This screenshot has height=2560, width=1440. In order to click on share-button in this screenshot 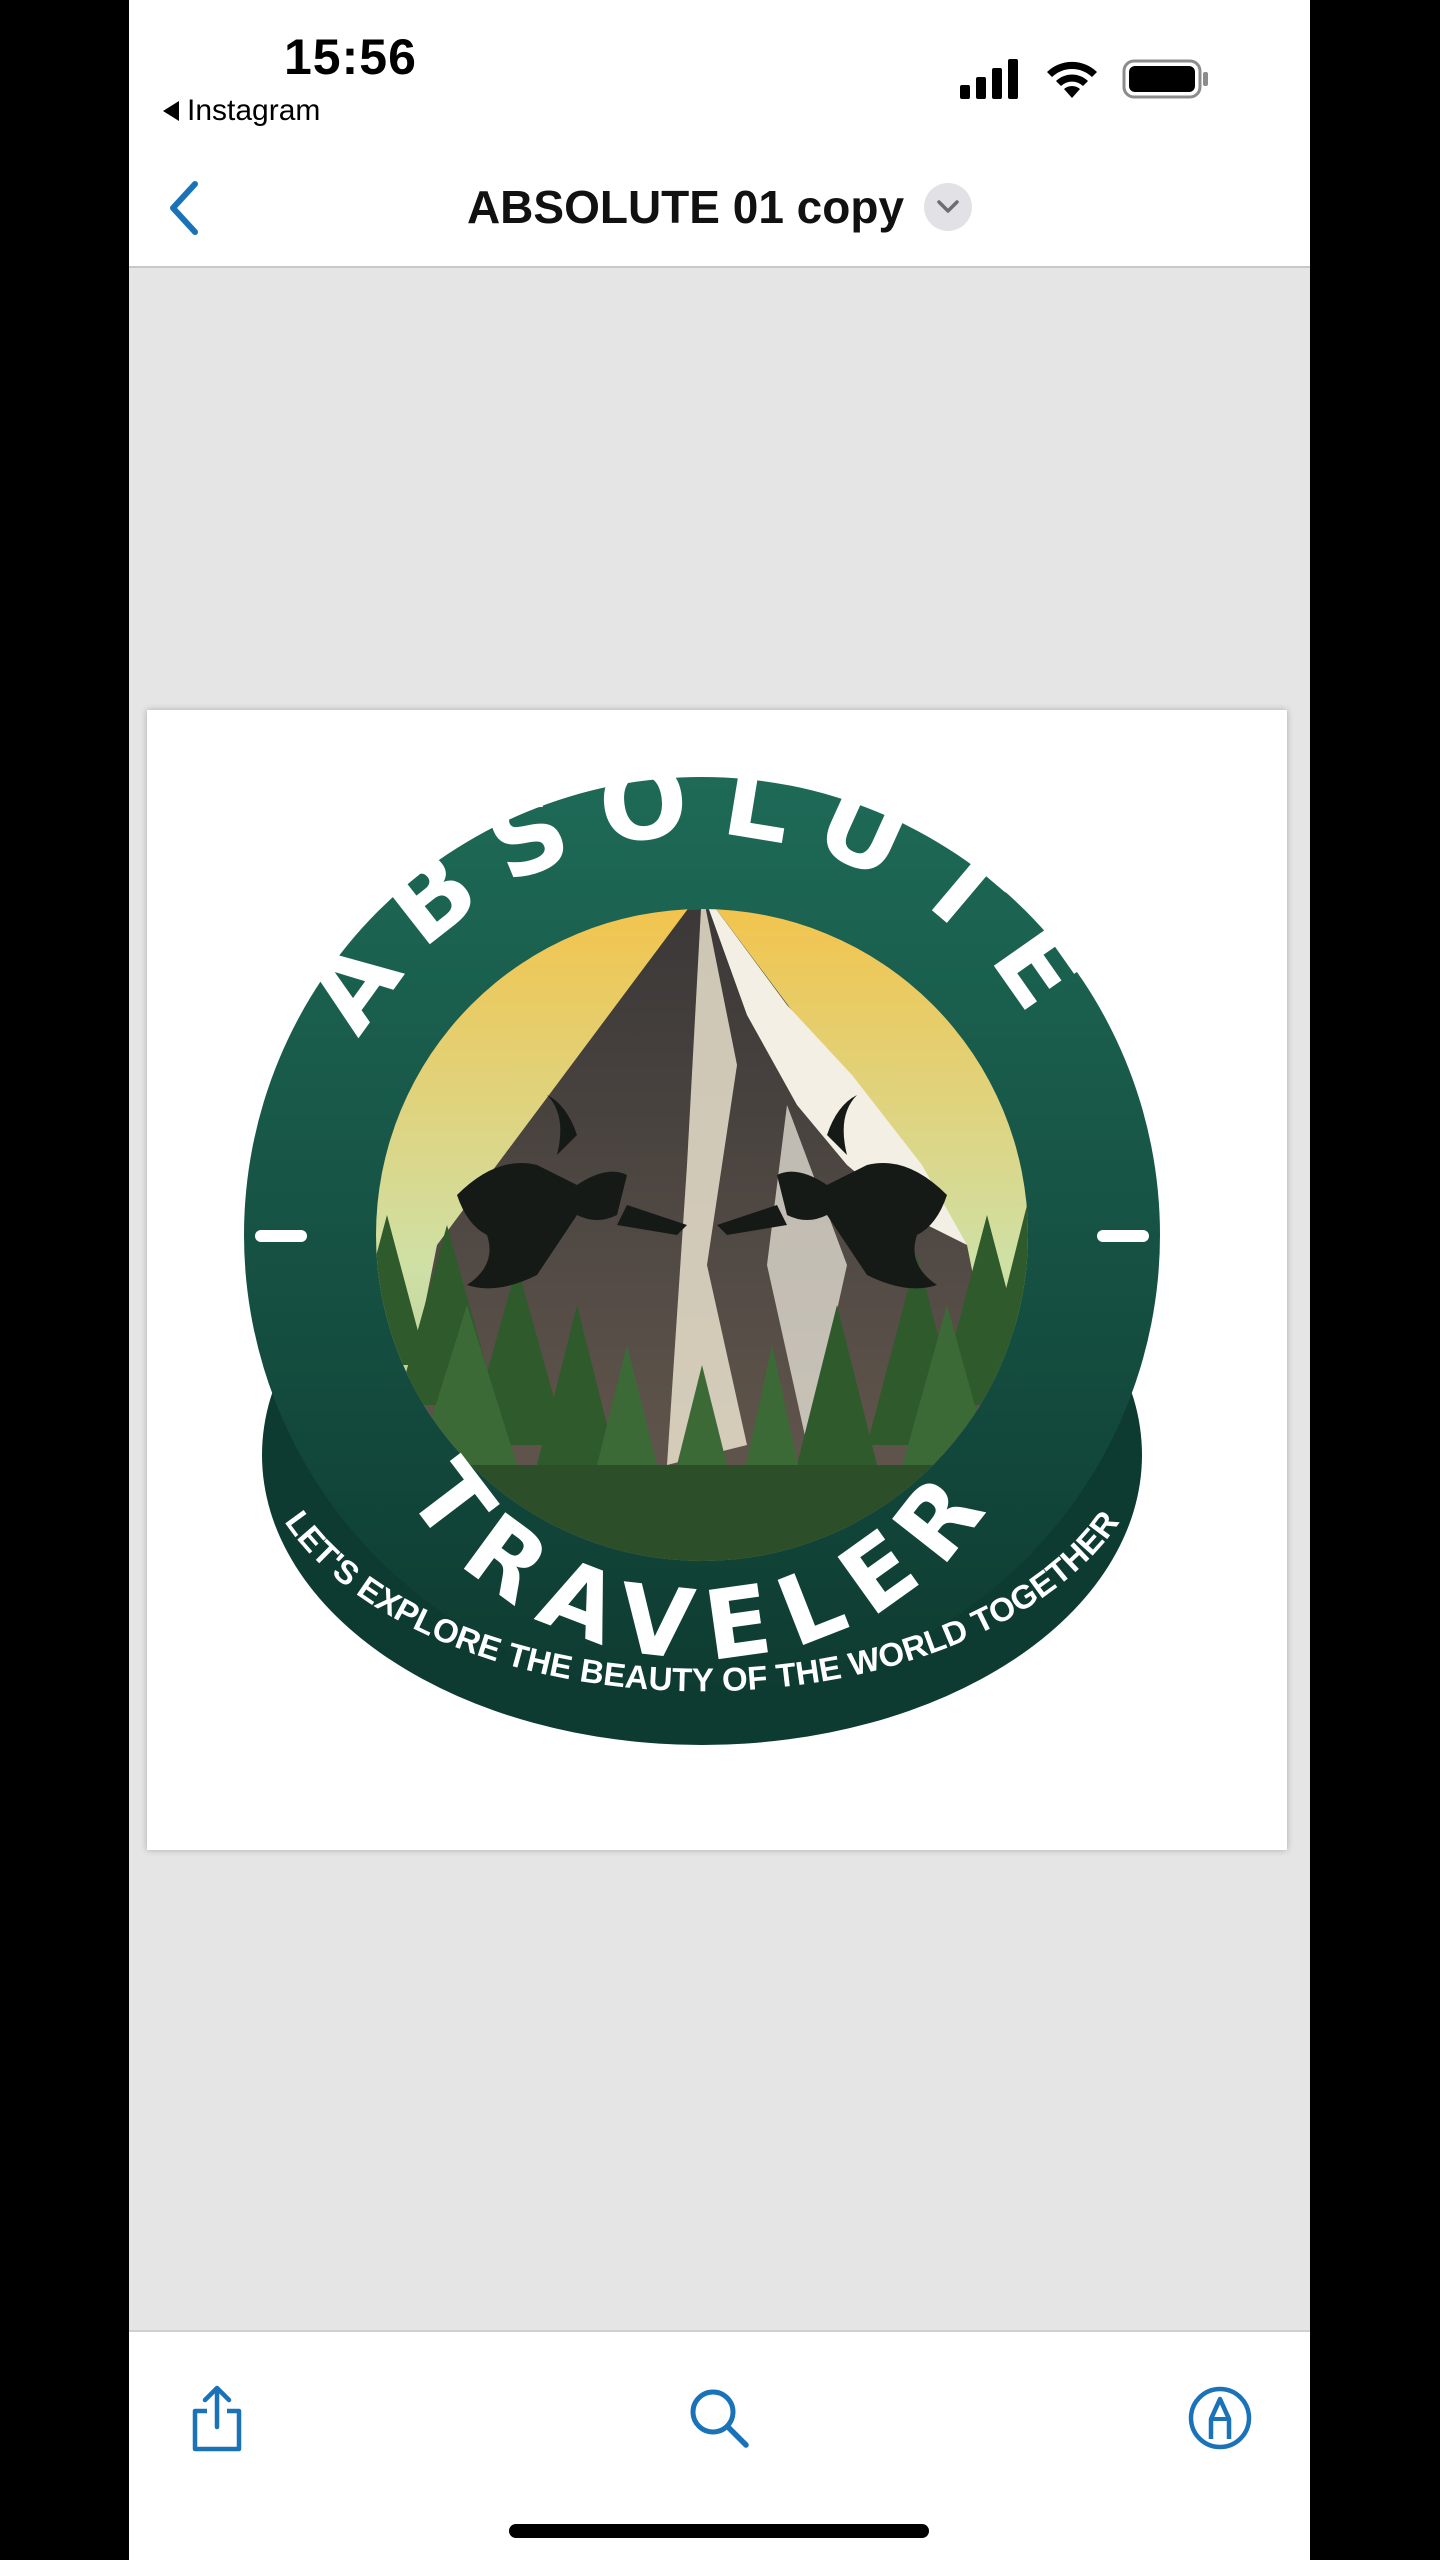, I will do `click(217, 2418)`.